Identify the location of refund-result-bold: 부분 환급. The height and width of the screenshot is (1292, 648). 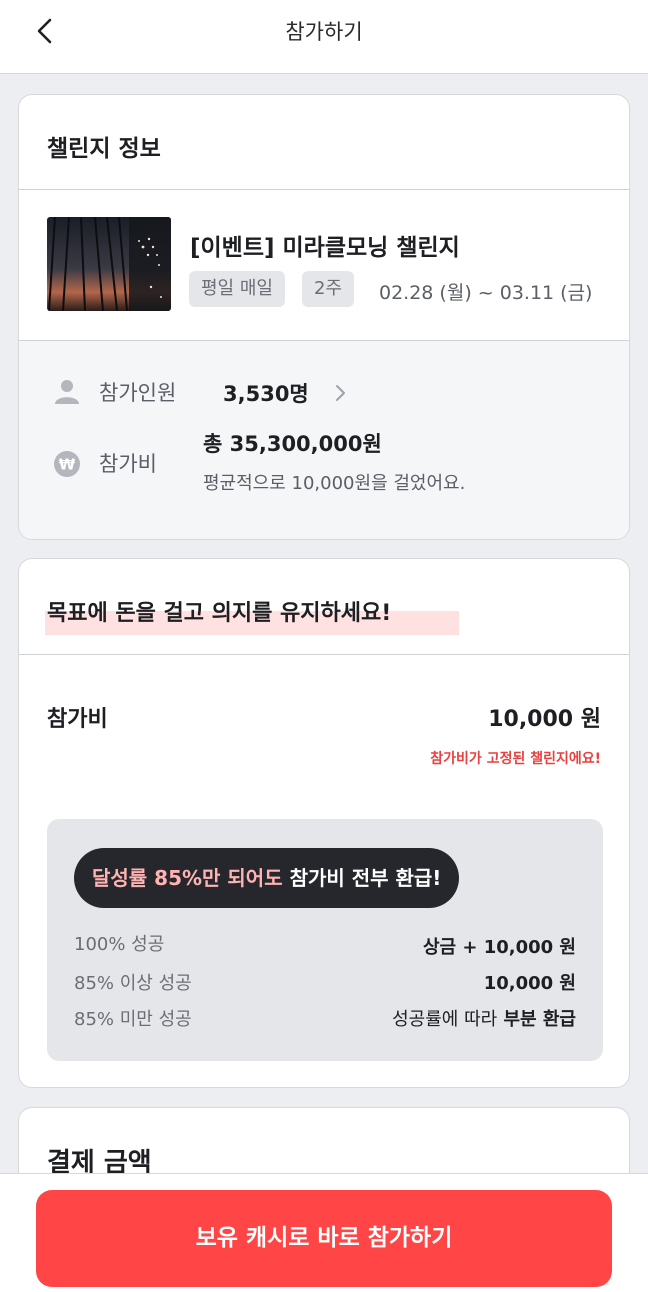
(539, 1019).